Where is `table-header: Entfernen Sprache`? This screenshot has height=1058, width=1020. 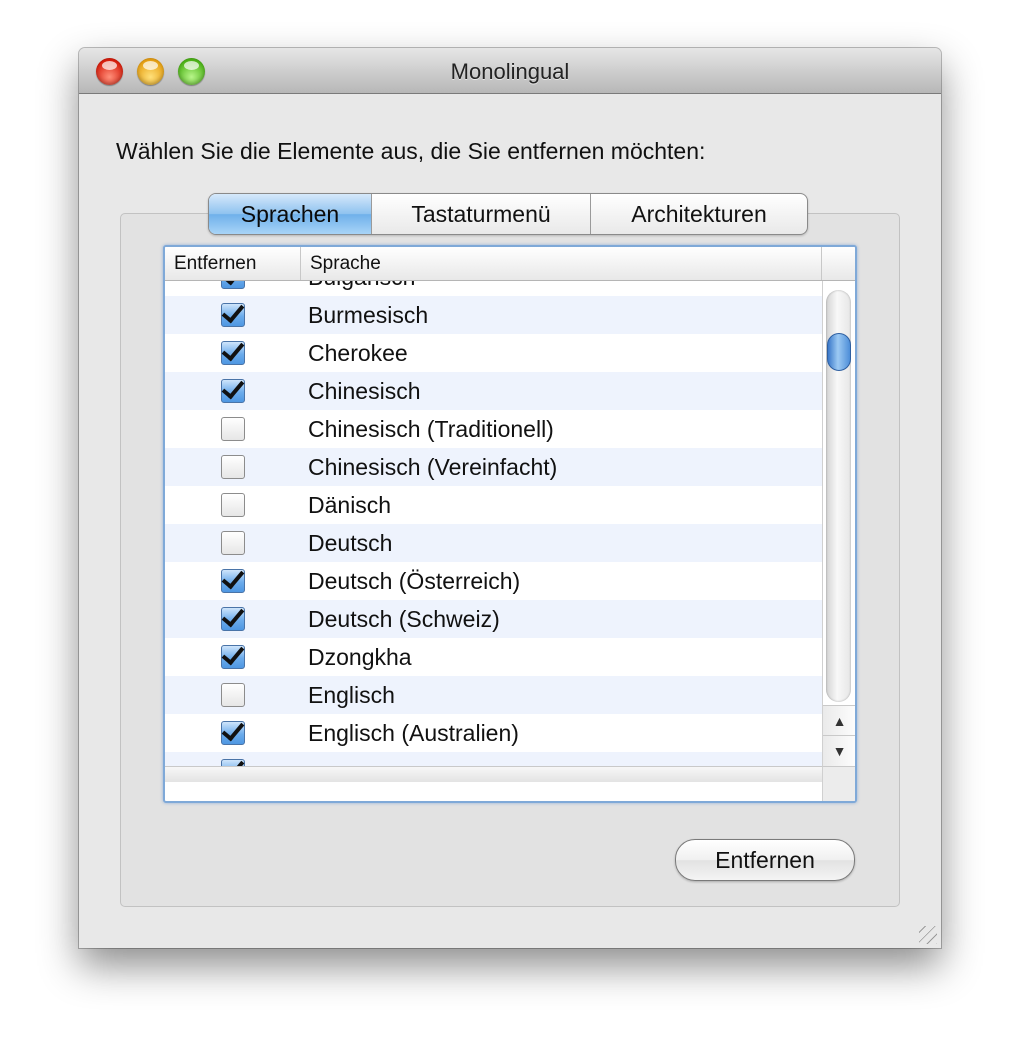 table-header: Entfernen Sprache is located at coordinates (510, 264).